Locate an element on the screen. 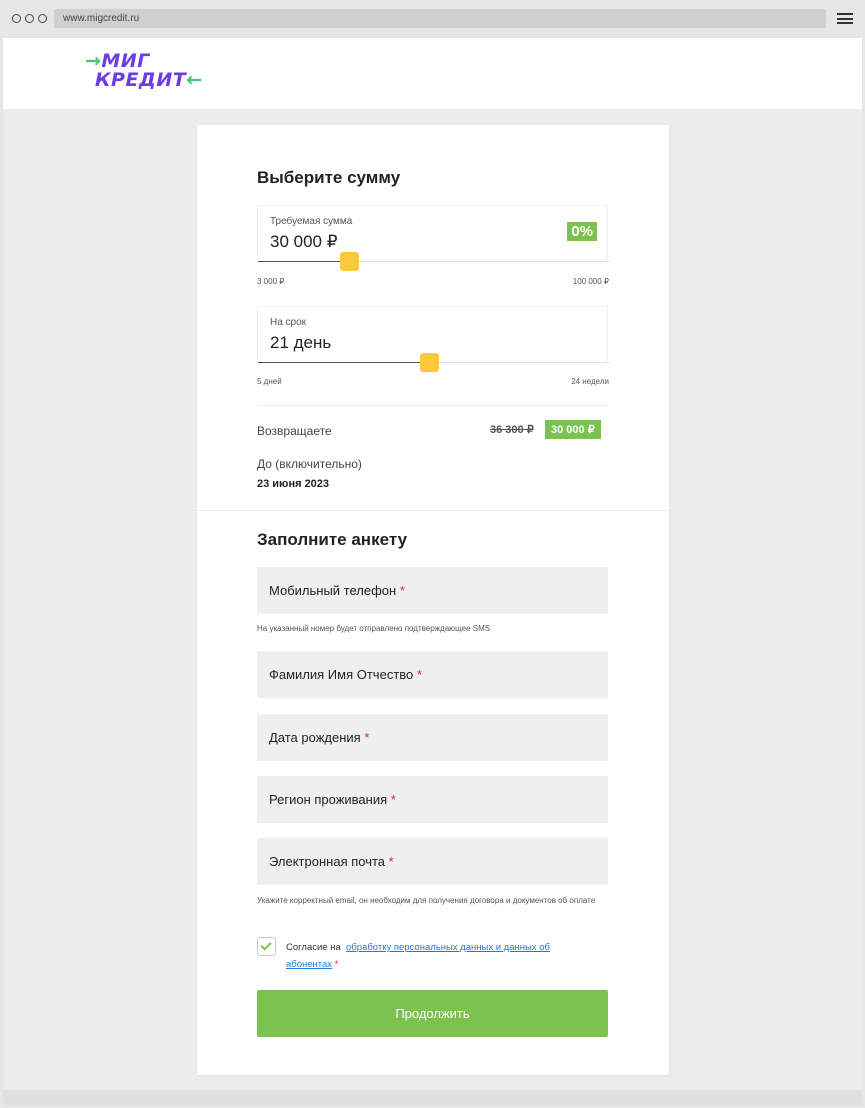 The height and width of the screenshot is (1108, 865). term-min: 5 дней is located at coordinates (269, 381).